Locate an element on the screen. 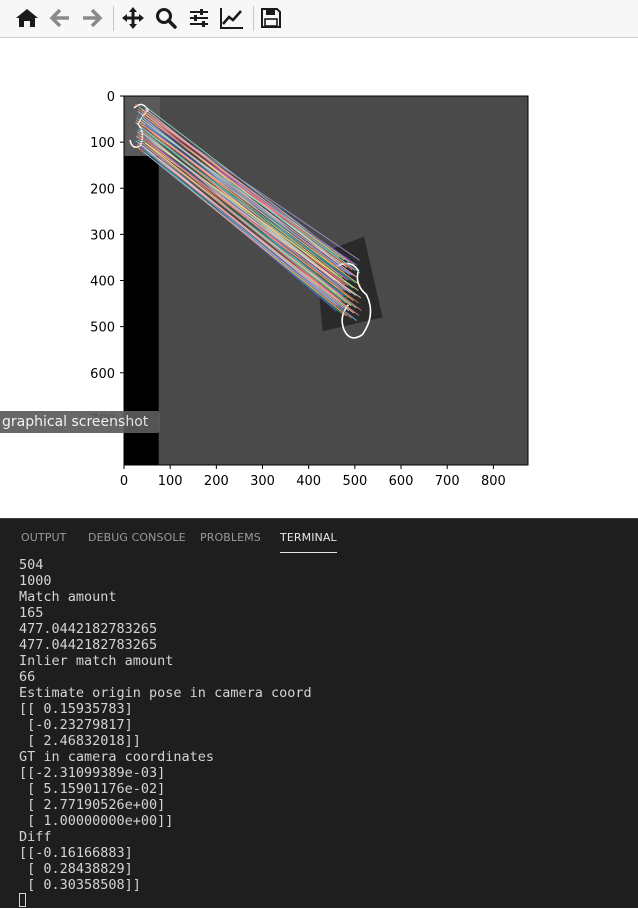 This screenshot has height=909, width=638. panel-tabs: OUTPUT DEBUG CONSOLE PROBLEMS TERMINAL is located at coordinates (319, 537).